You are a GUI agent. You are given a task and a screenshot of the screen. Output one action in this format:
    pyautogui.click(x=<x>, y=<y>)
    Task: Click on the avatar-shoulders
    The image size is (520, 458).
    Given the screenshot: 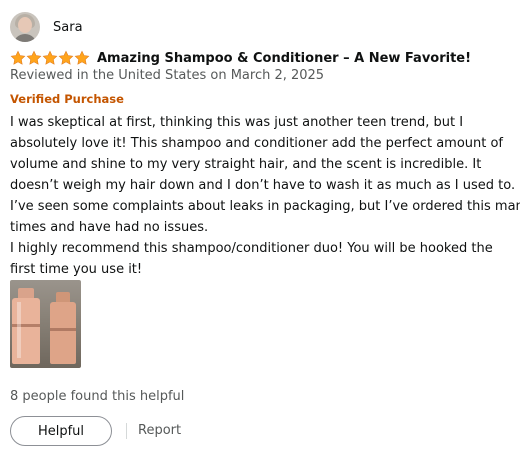 What is the action you would take?
    pyautogui.click(x=25, y=38)
    